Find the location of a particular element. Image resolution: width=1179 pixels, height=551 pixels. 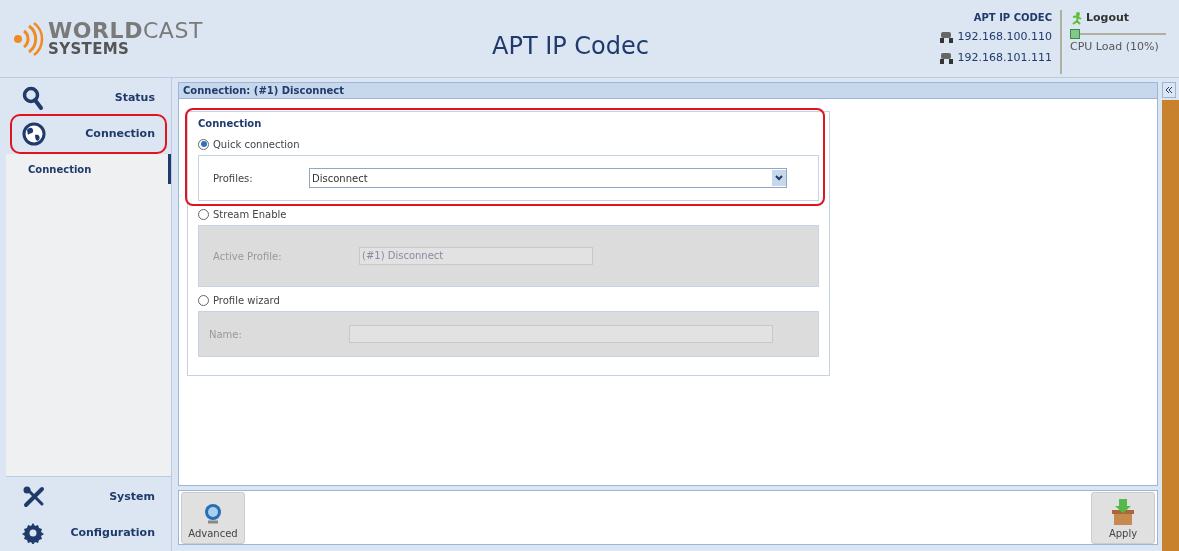

double-chevron-icon is located at coordinates (1169, 90).